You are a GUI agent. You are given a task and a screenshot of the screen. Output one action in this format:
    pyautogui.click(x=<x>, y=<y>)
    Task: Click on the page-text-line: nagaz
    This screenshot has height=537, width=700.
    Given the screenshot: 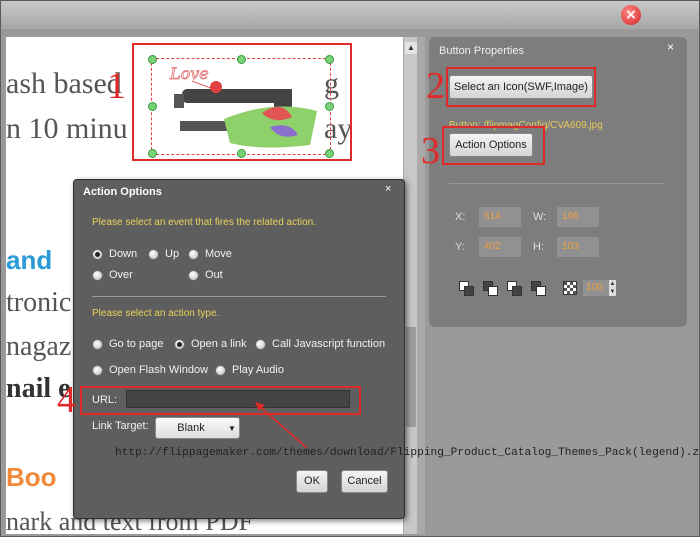 What is the action you would take?
    pyautogui.click(x=39, y=346)
    